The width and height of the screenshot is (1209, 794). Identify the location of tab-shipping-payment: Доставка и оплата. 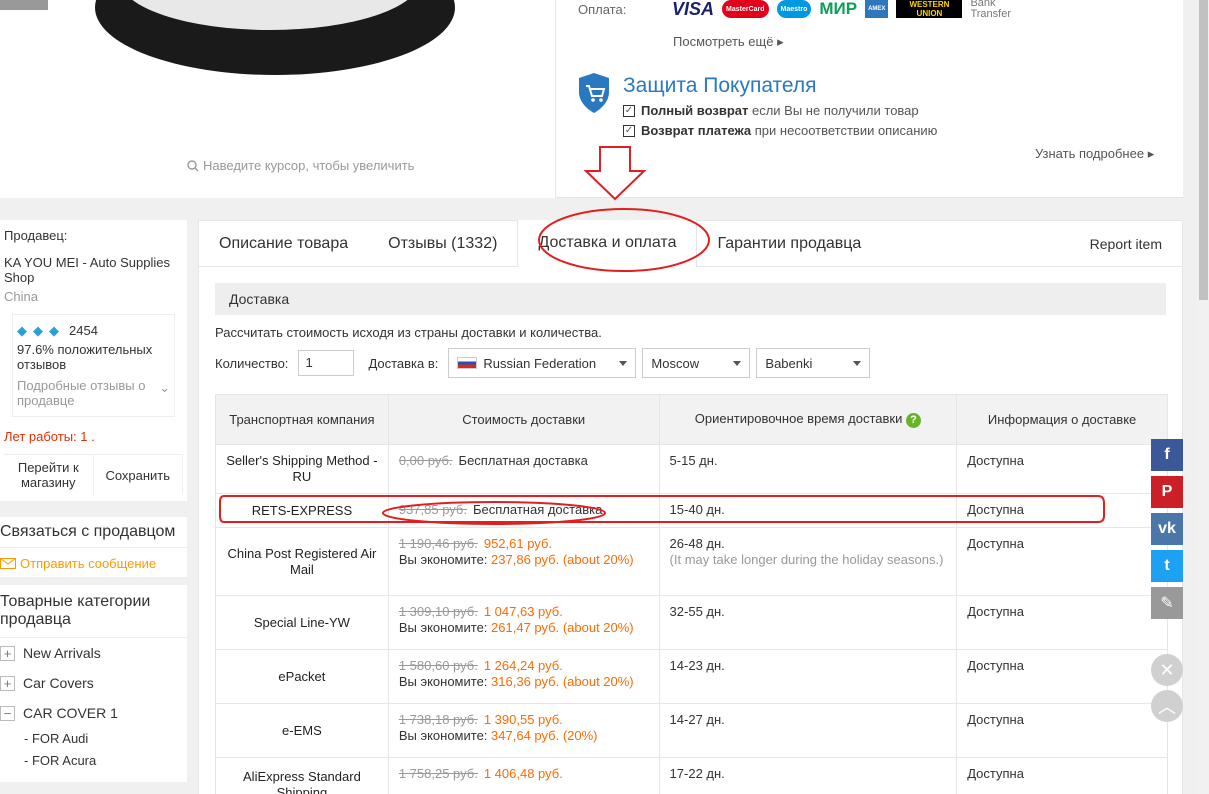
(607, 243).